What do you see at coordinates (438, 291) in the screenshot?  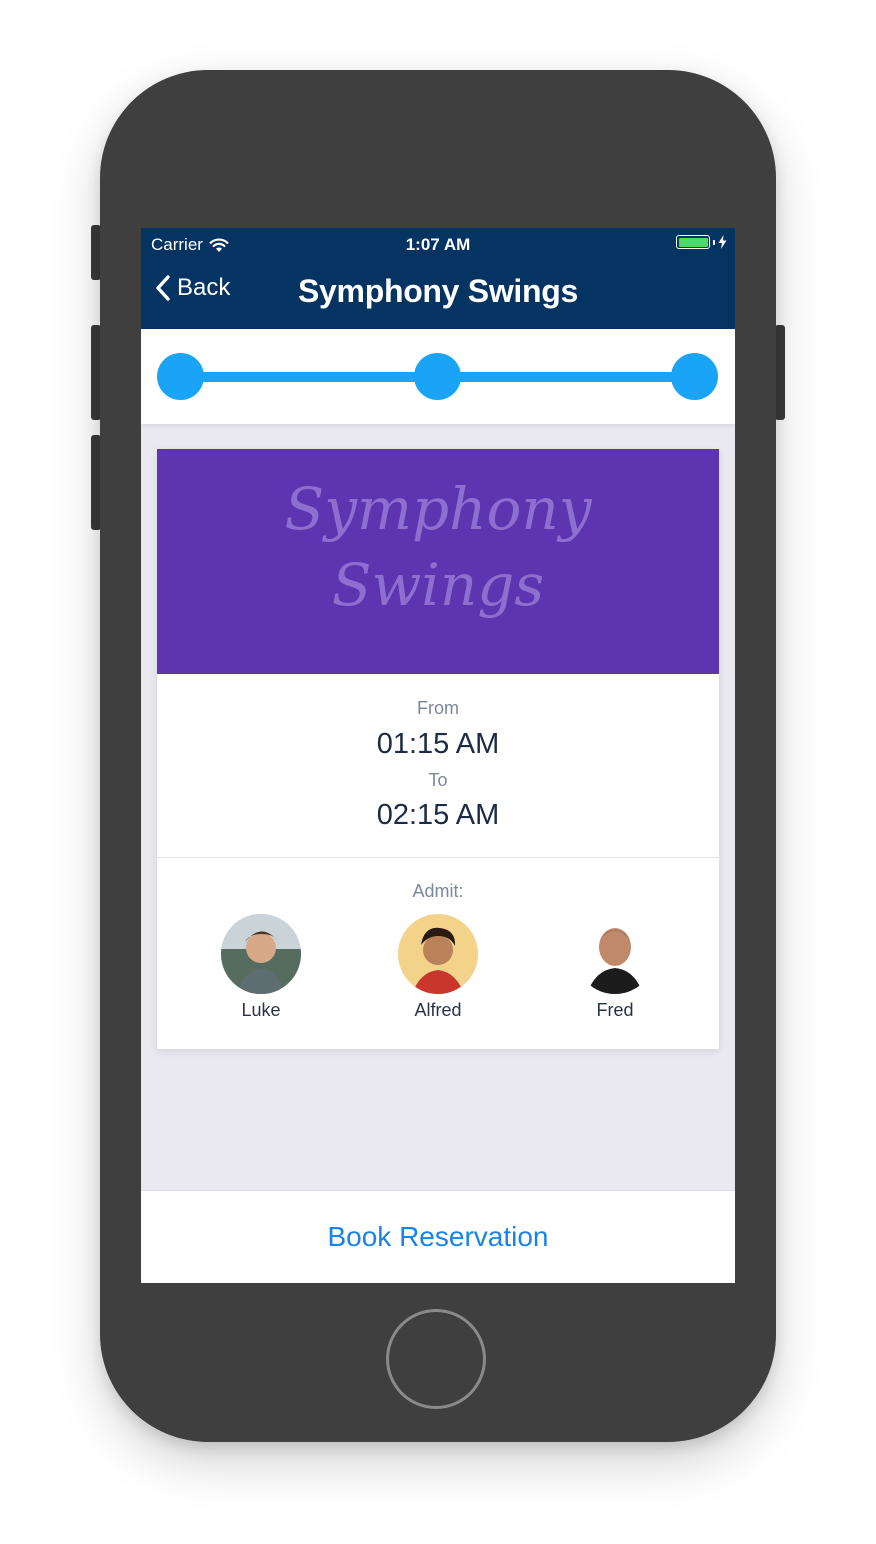 I see `page-title: Symphony Swings` at bounding box center [438, 291].